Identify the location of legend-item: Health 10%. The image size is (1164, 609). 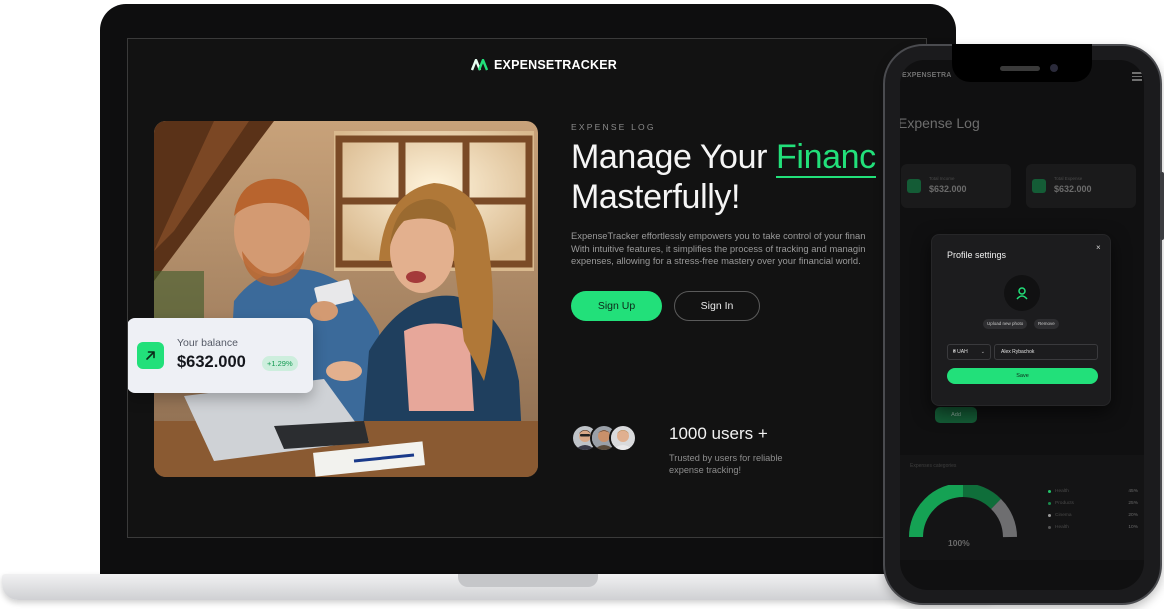
(1093, 527).